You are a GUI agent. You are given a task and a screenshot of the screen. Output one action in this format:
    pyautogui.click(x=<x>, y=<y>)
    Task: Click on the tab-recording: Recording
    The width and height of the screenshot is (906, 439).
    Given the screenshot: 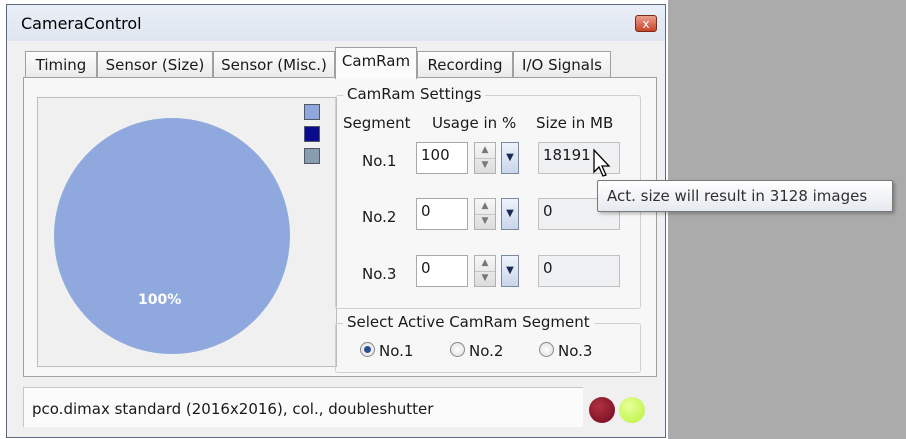 What is the action you would take?
    pyautogui.click(x=465, y=64)
    